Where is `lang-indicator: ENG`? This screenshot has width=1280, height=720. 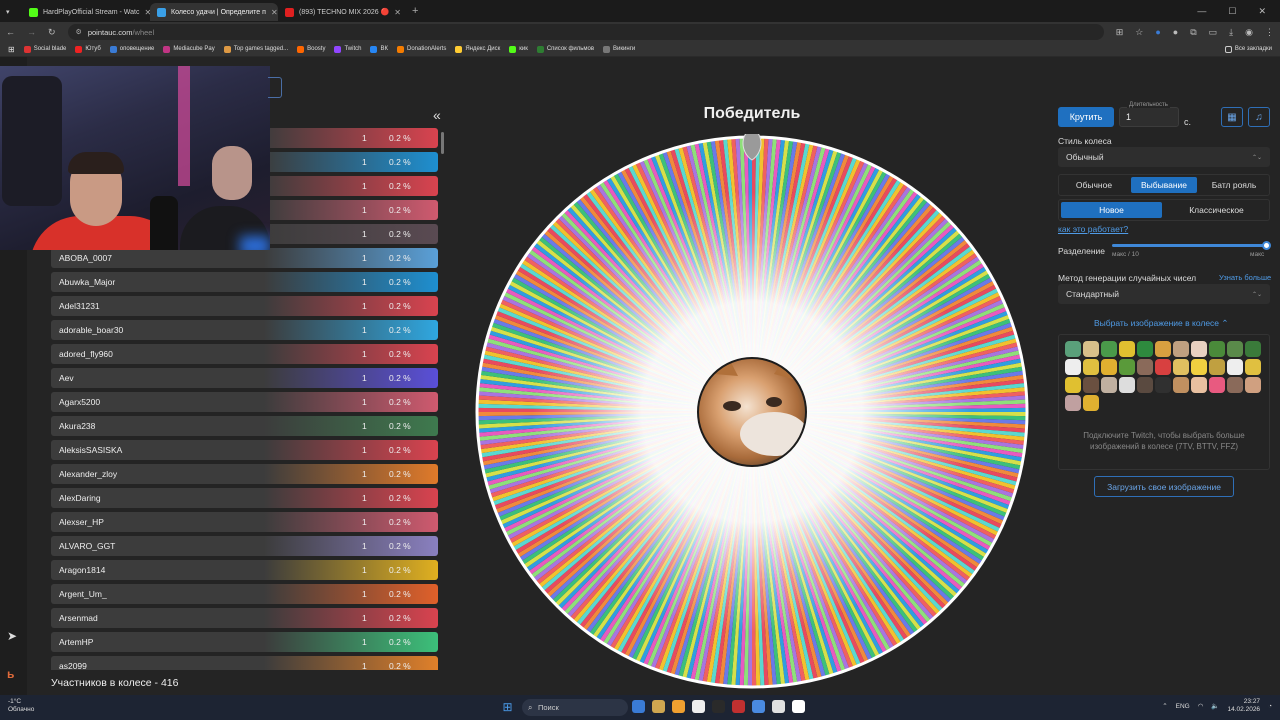
lang-indicator: ENG is located at coordinates (1183, 706).